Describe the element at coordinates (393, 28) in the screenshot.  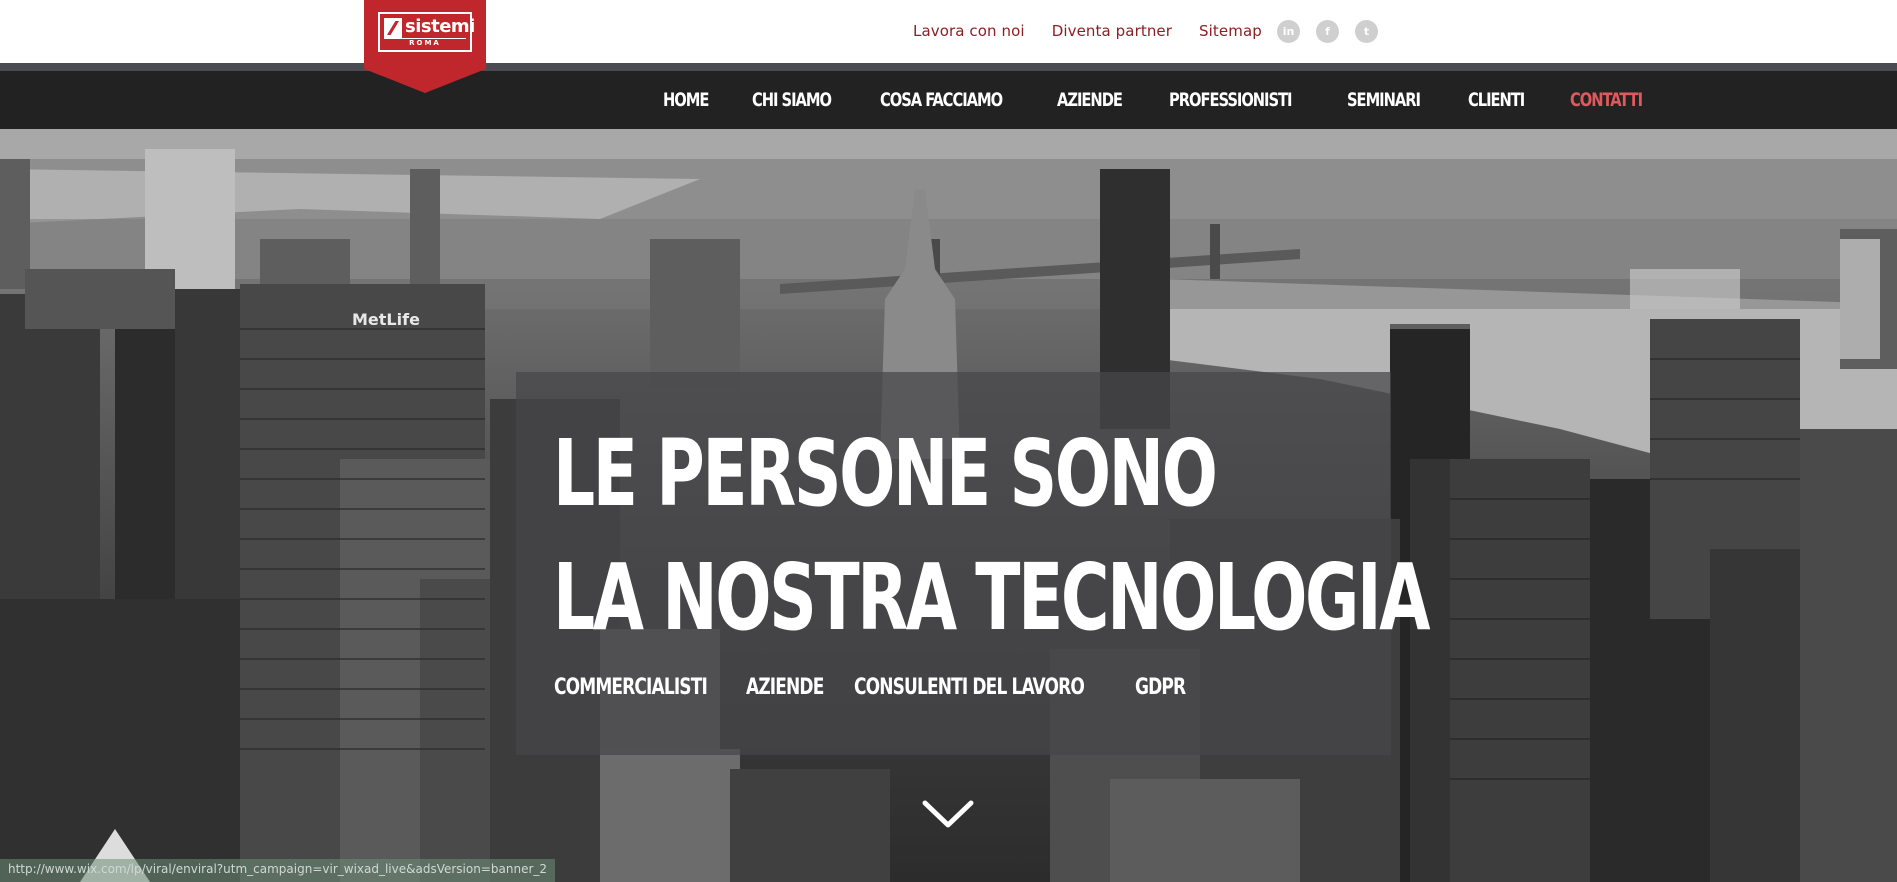
I see `logo-mark-icon` at that location.